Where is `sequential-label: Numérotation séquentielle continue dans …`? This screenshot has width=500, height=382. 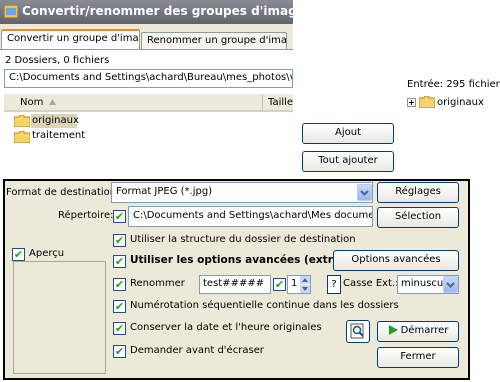 sequential-label: Numérotation séquentielle continue dans … is located at coordinates (264, 305).